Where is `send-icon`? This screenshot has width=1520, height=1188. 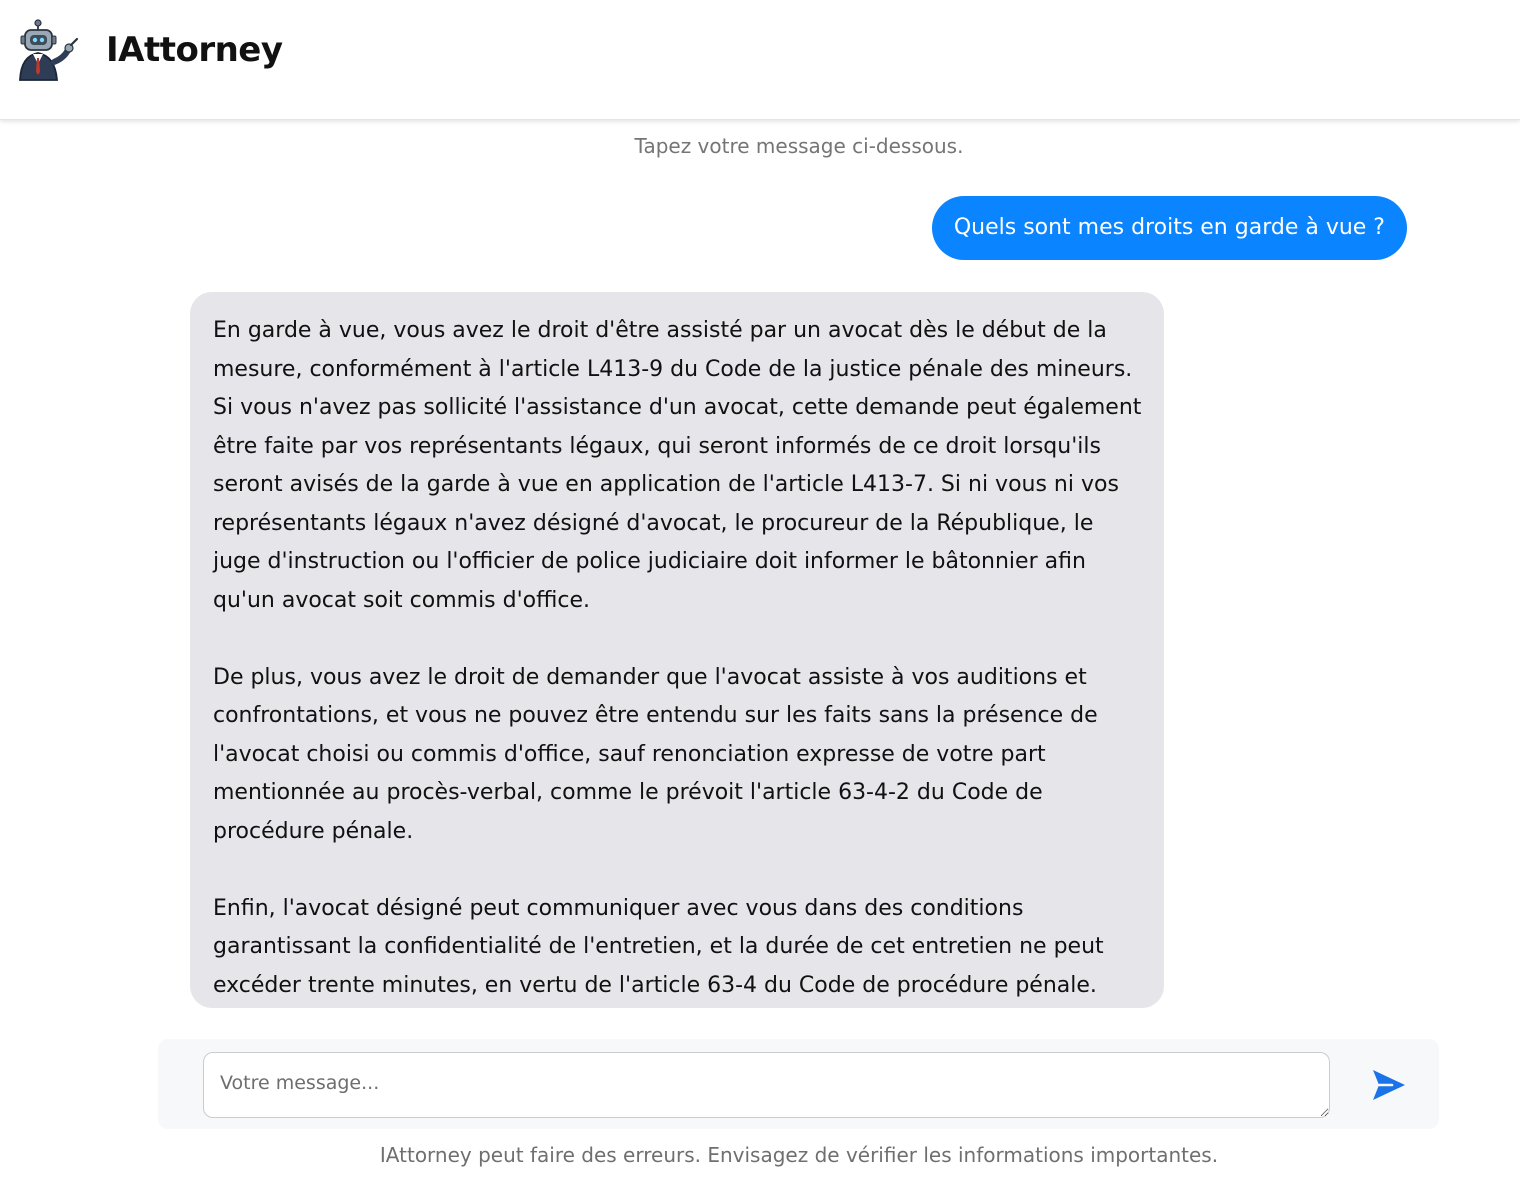
send-icon is located at coordinates (1389, 1085).